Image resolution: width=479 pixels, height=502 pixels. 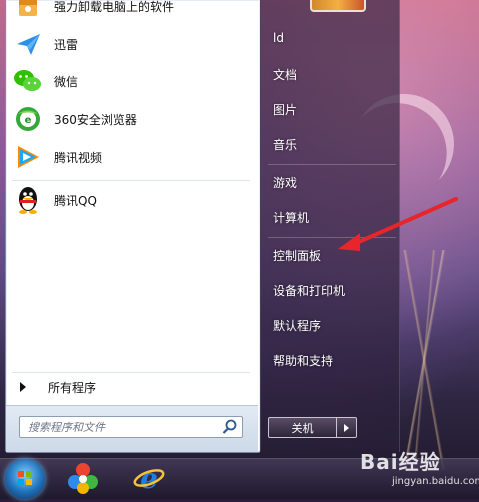 I want to click on qq-penguin-icon, so click(x=28, y=200).